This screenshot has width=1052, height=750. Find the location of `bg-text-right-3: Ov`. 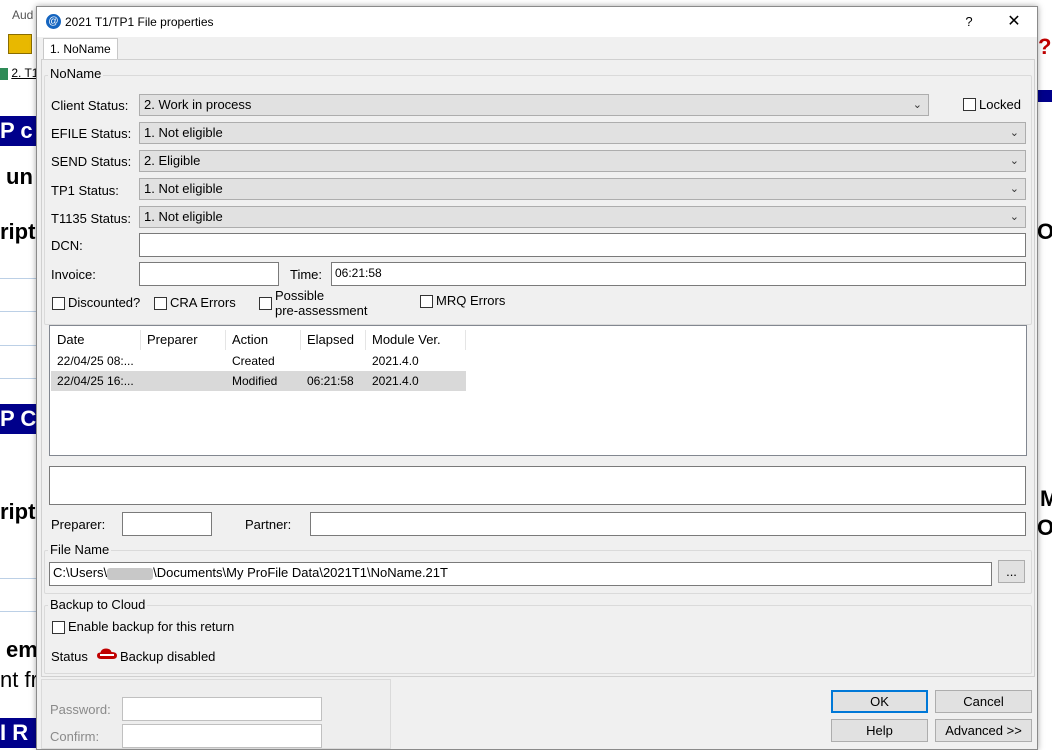

bg-text-right-3: Ov is located at coordinates (1044, 527).